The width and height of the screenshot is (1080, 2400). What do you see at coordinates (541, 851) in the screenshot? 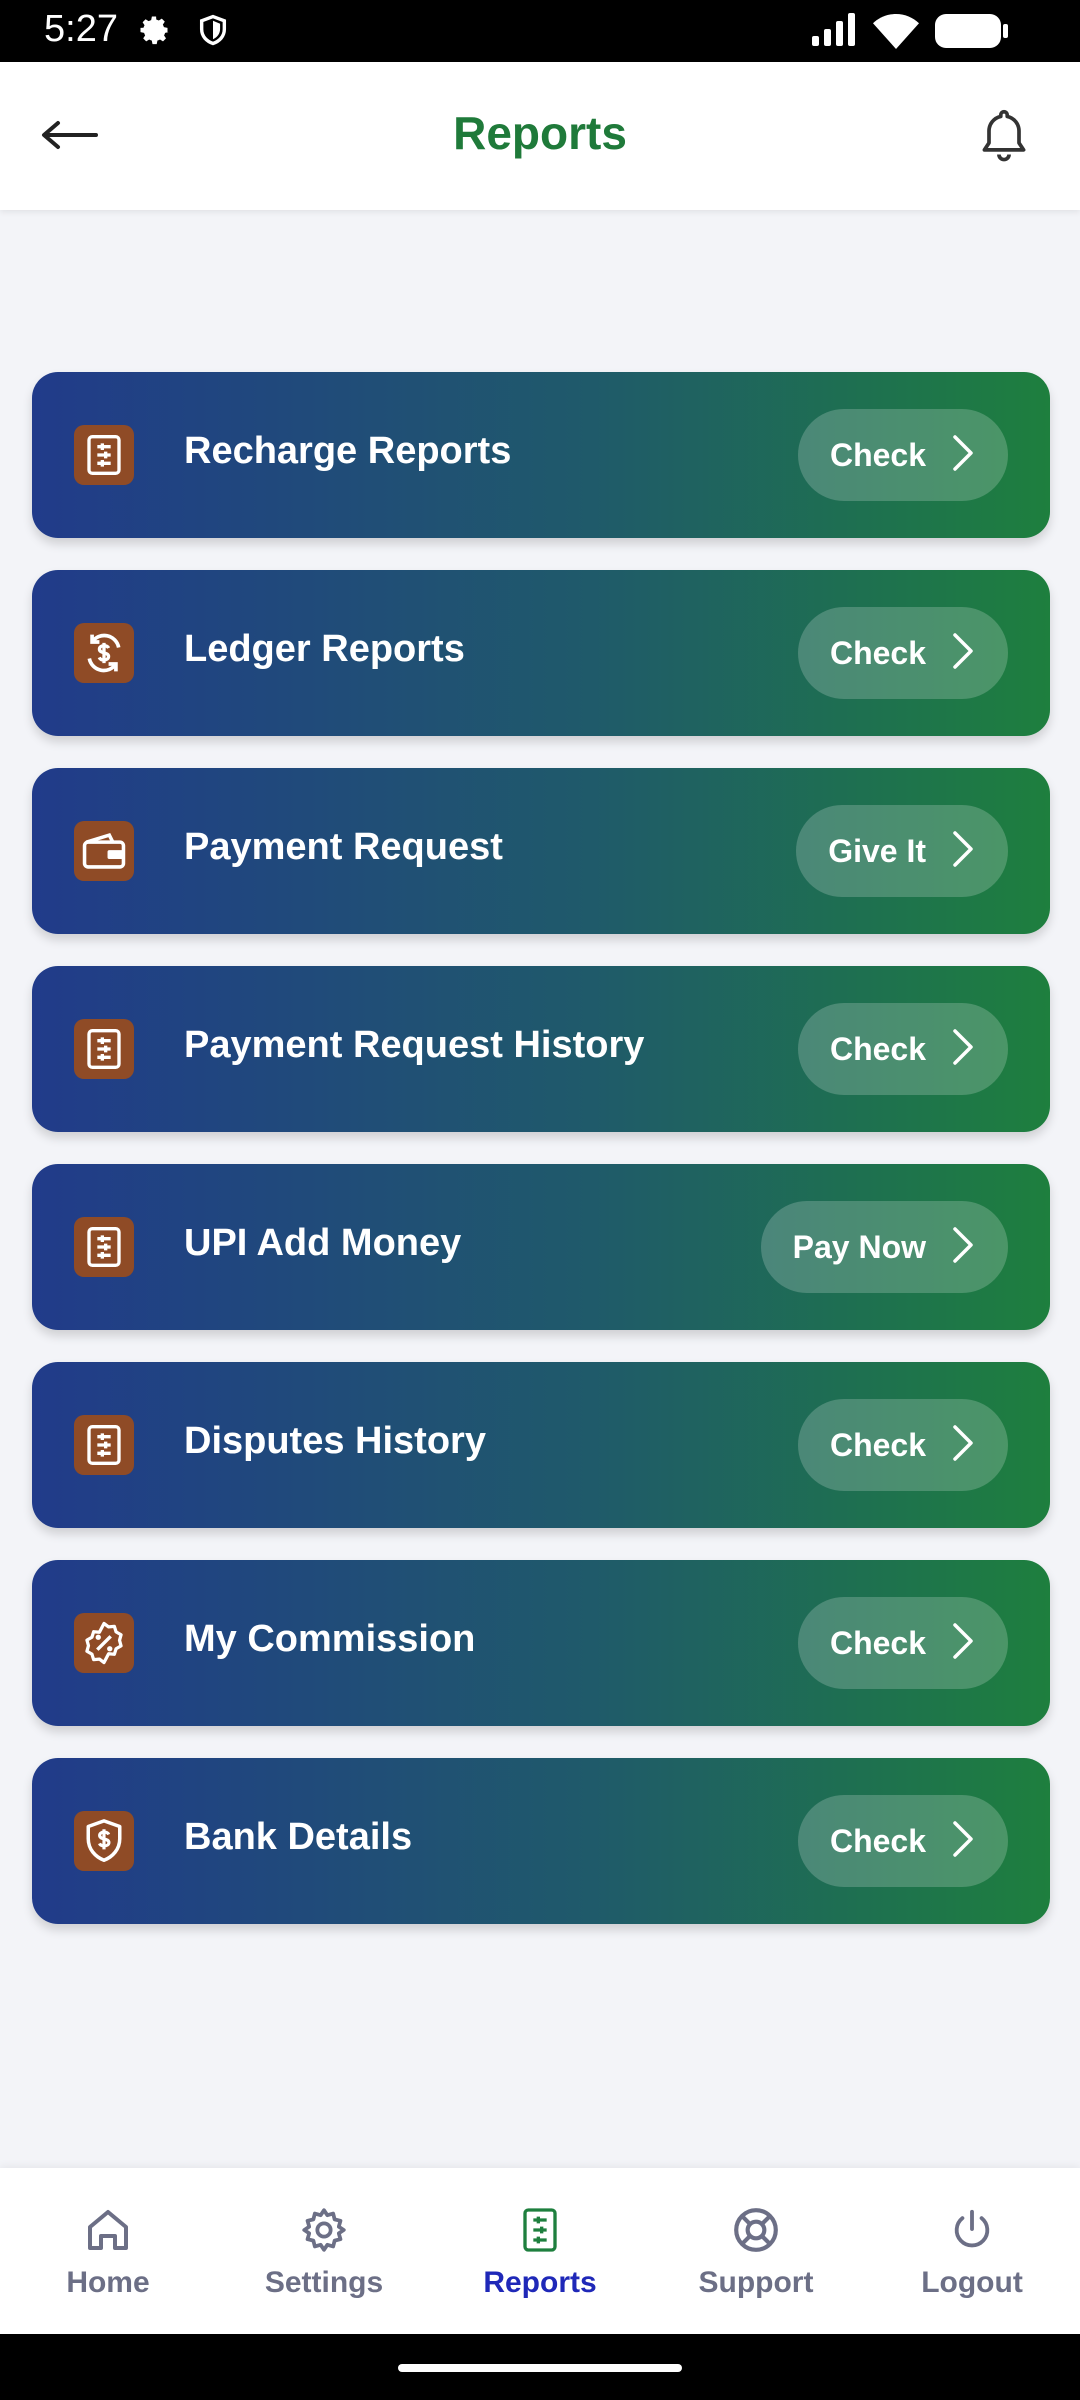
I see `report-card-payment-request: Payment Request Give It` at bounding box center [541, 851].